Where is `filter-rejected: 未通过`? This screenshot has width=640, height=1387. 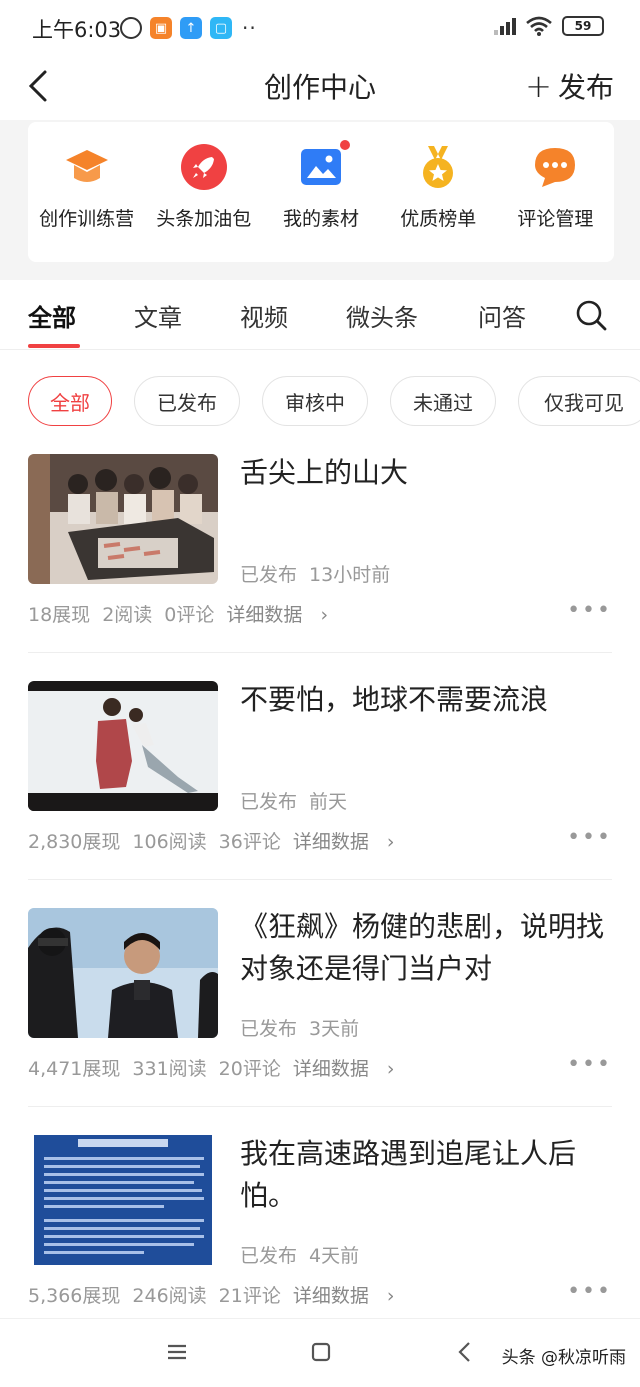 filter-rejected: 未通过 is located at coordinates (443, 401).